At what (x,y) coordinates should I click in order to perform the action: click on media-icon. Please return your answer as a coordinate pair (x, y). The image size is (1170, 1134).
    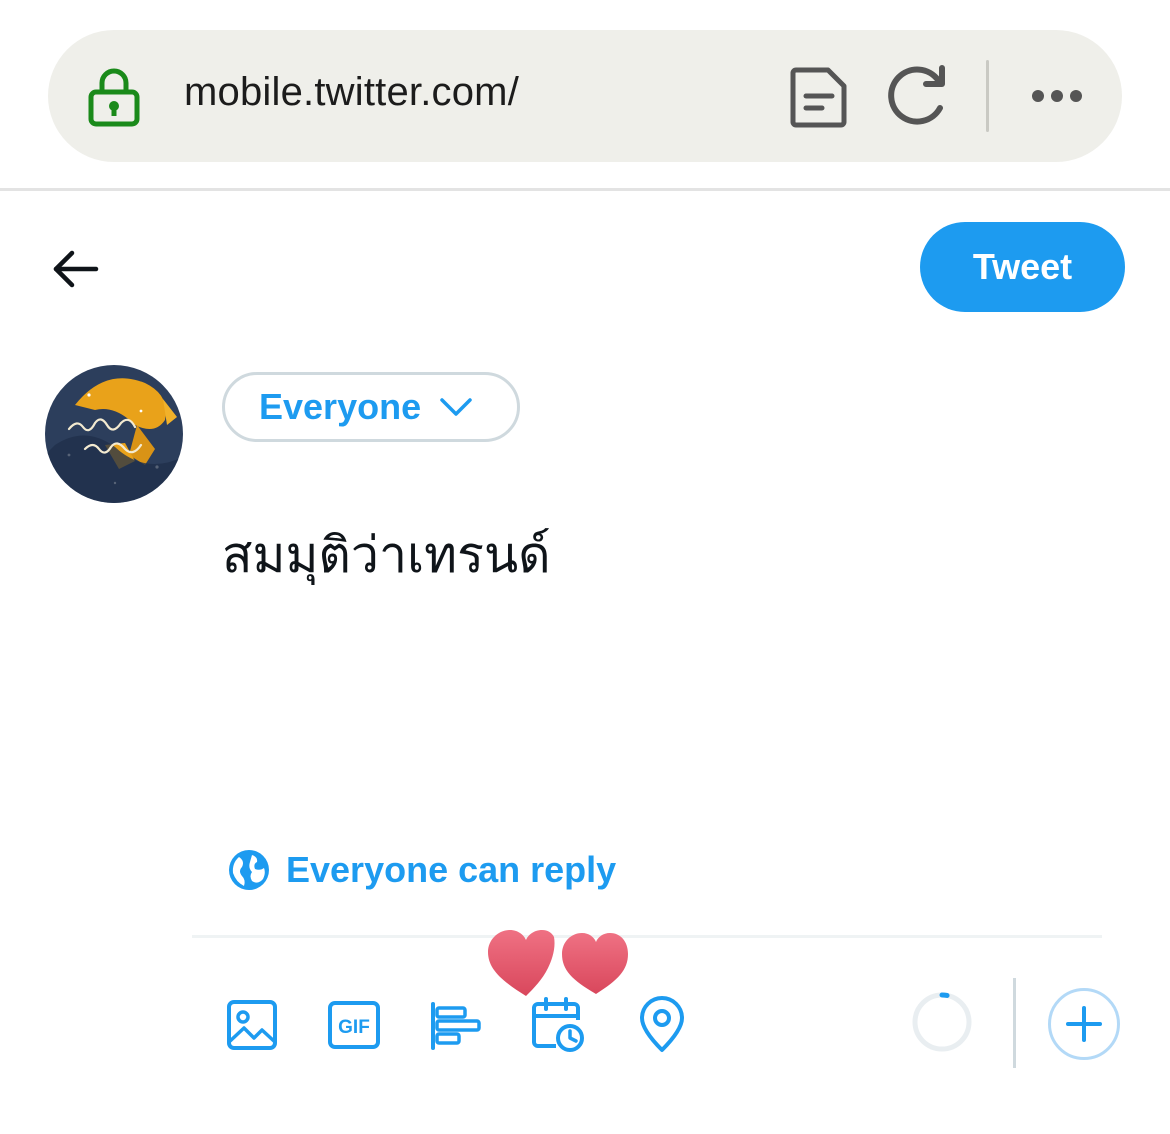
    Looking at the image, I should click on (252, 1025).